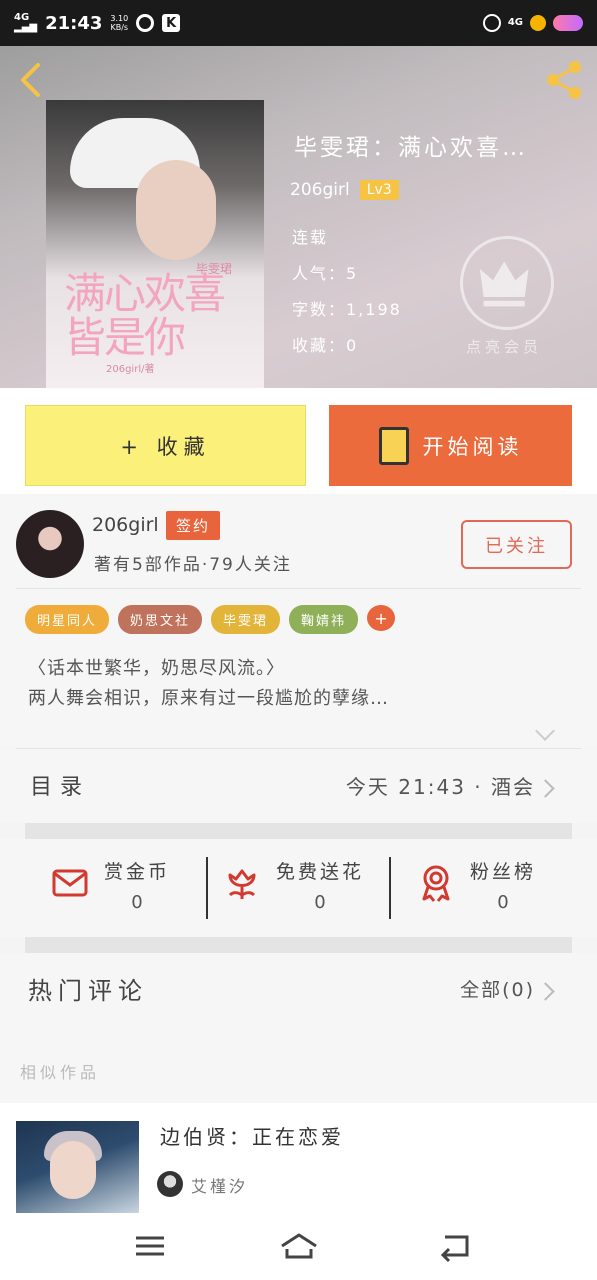  What do you see at coordinates (119, 23) in the screenshot?
I see `network-speed: 3.10 KB/s` at bounding box center [119, 23].